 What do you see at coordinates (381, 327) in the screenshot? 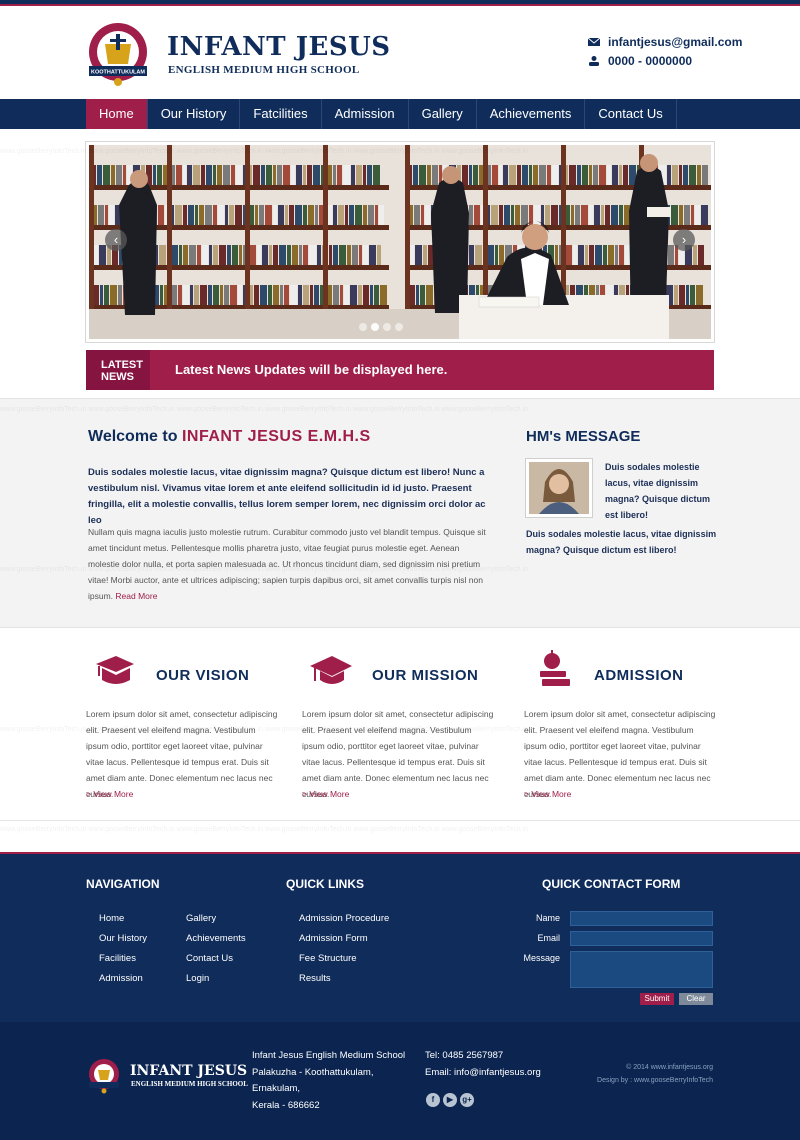
I see `slider-dots` at bounding box center [381, 327].